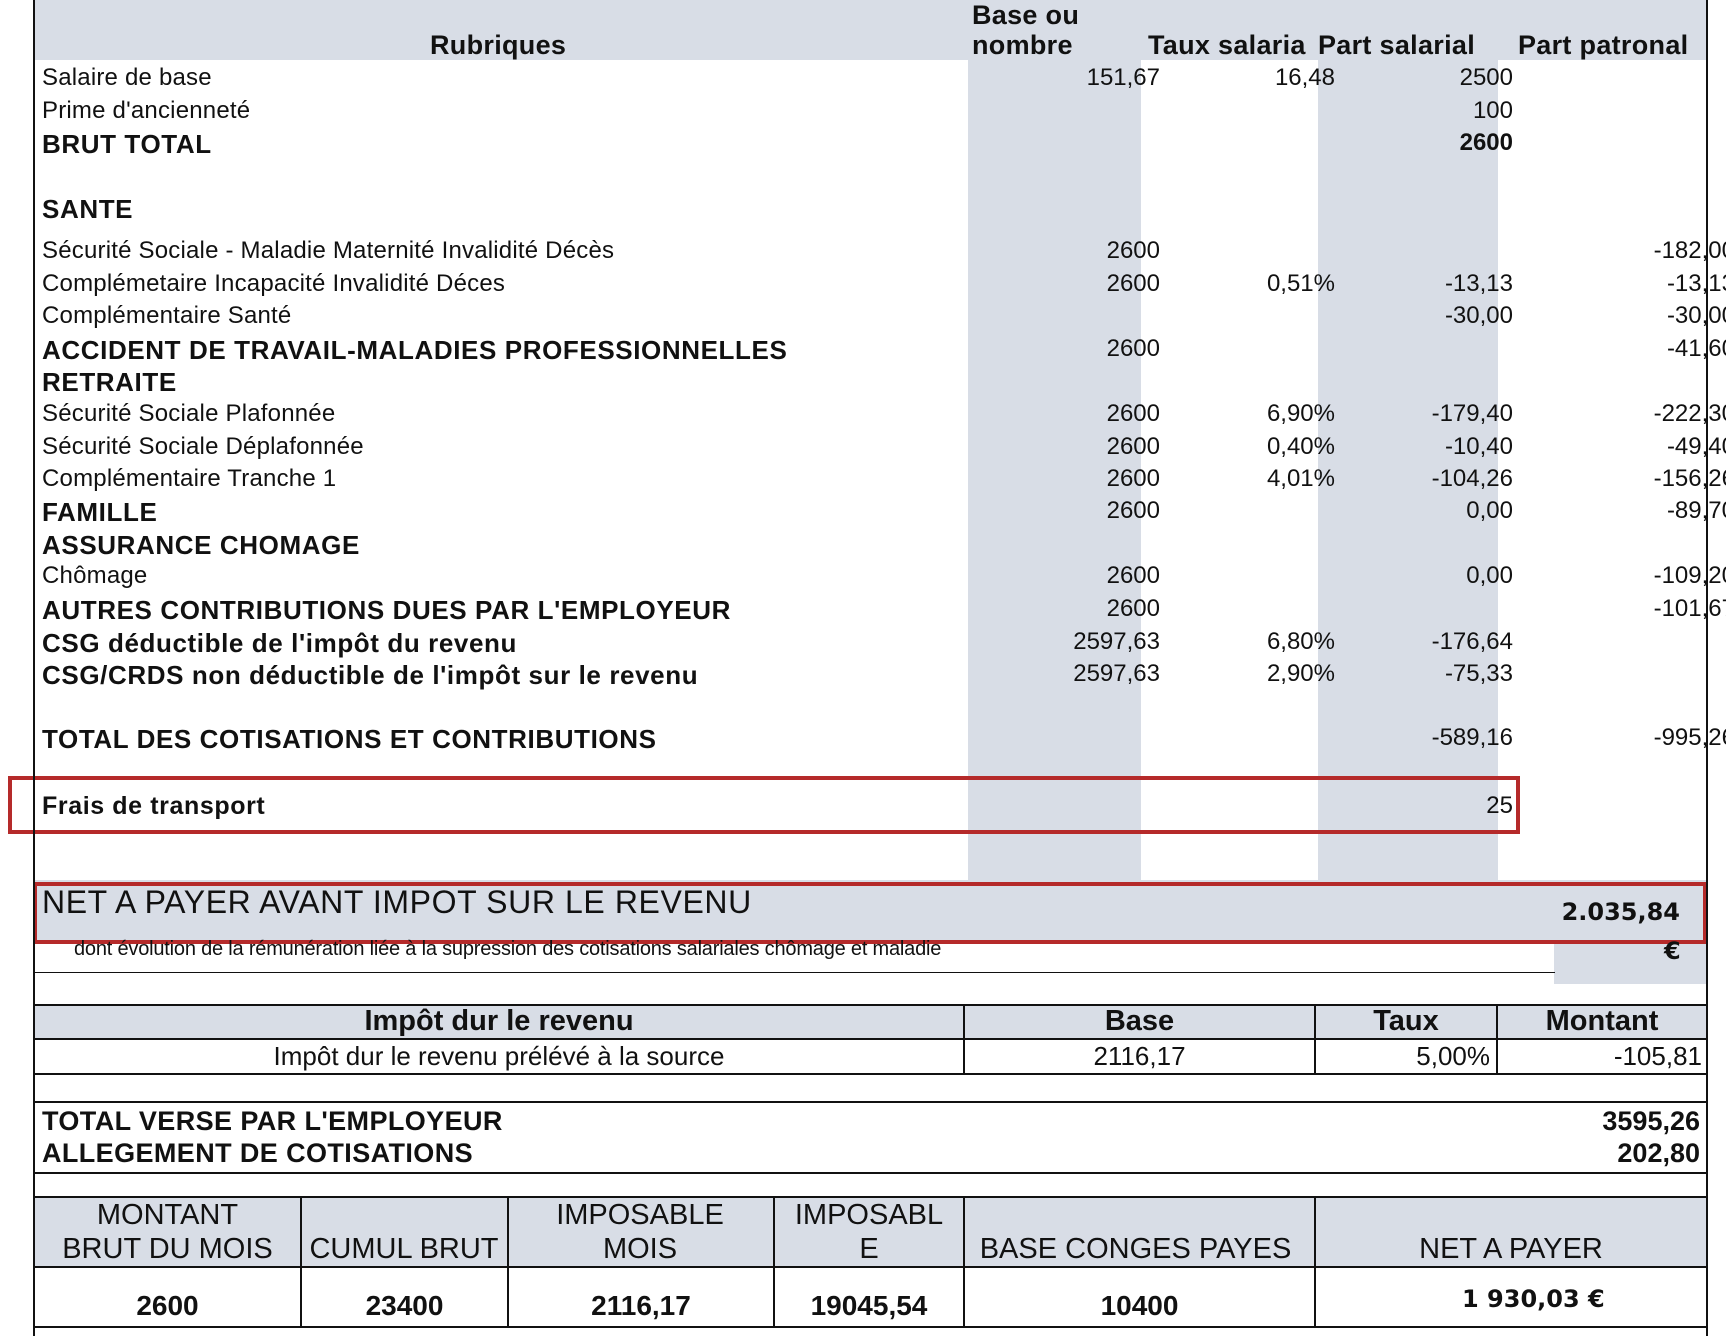 Image resolution: width=1726 pixels, height=1336 pixels. Describe the element at coordinates (1478, 446) in the screenshot. I see `row-part-salarial: -10,40` at that location.